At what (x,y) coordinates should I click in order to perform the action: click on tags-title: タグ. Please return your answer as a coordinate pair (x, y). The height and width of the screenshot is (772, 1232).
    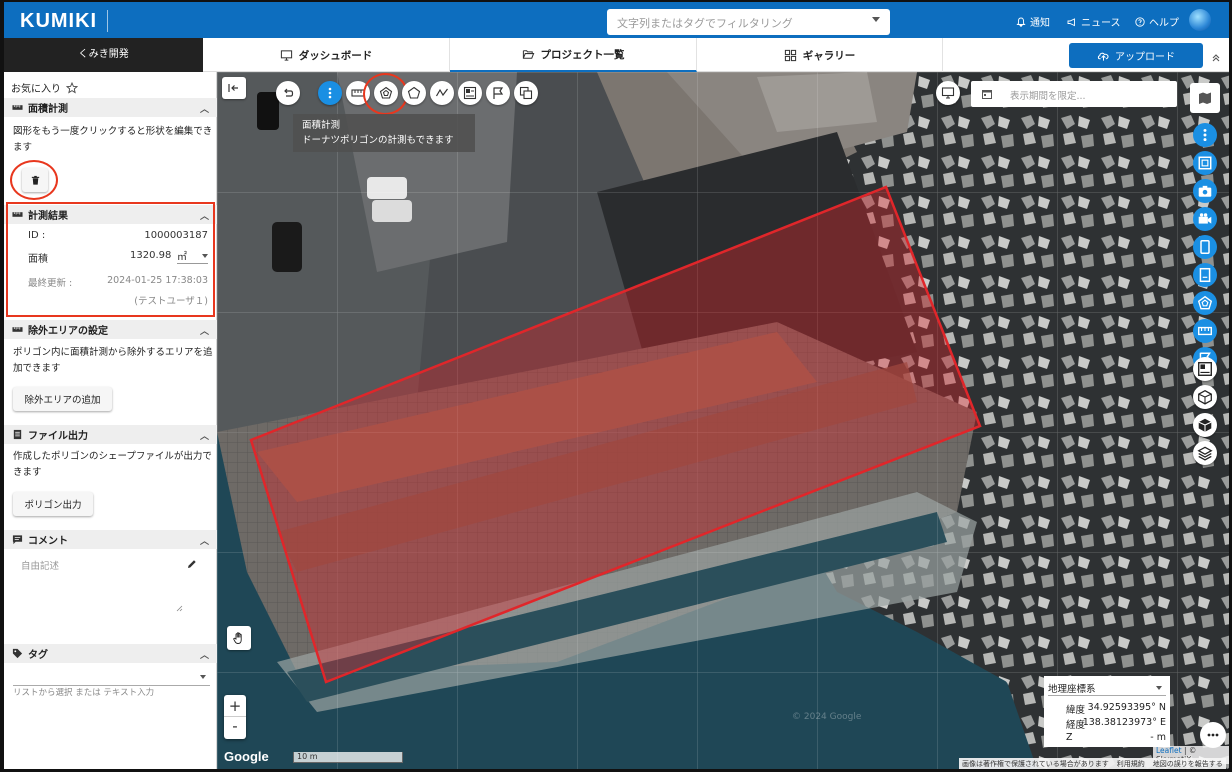
    Looking at the image, I should click on (38, 655).